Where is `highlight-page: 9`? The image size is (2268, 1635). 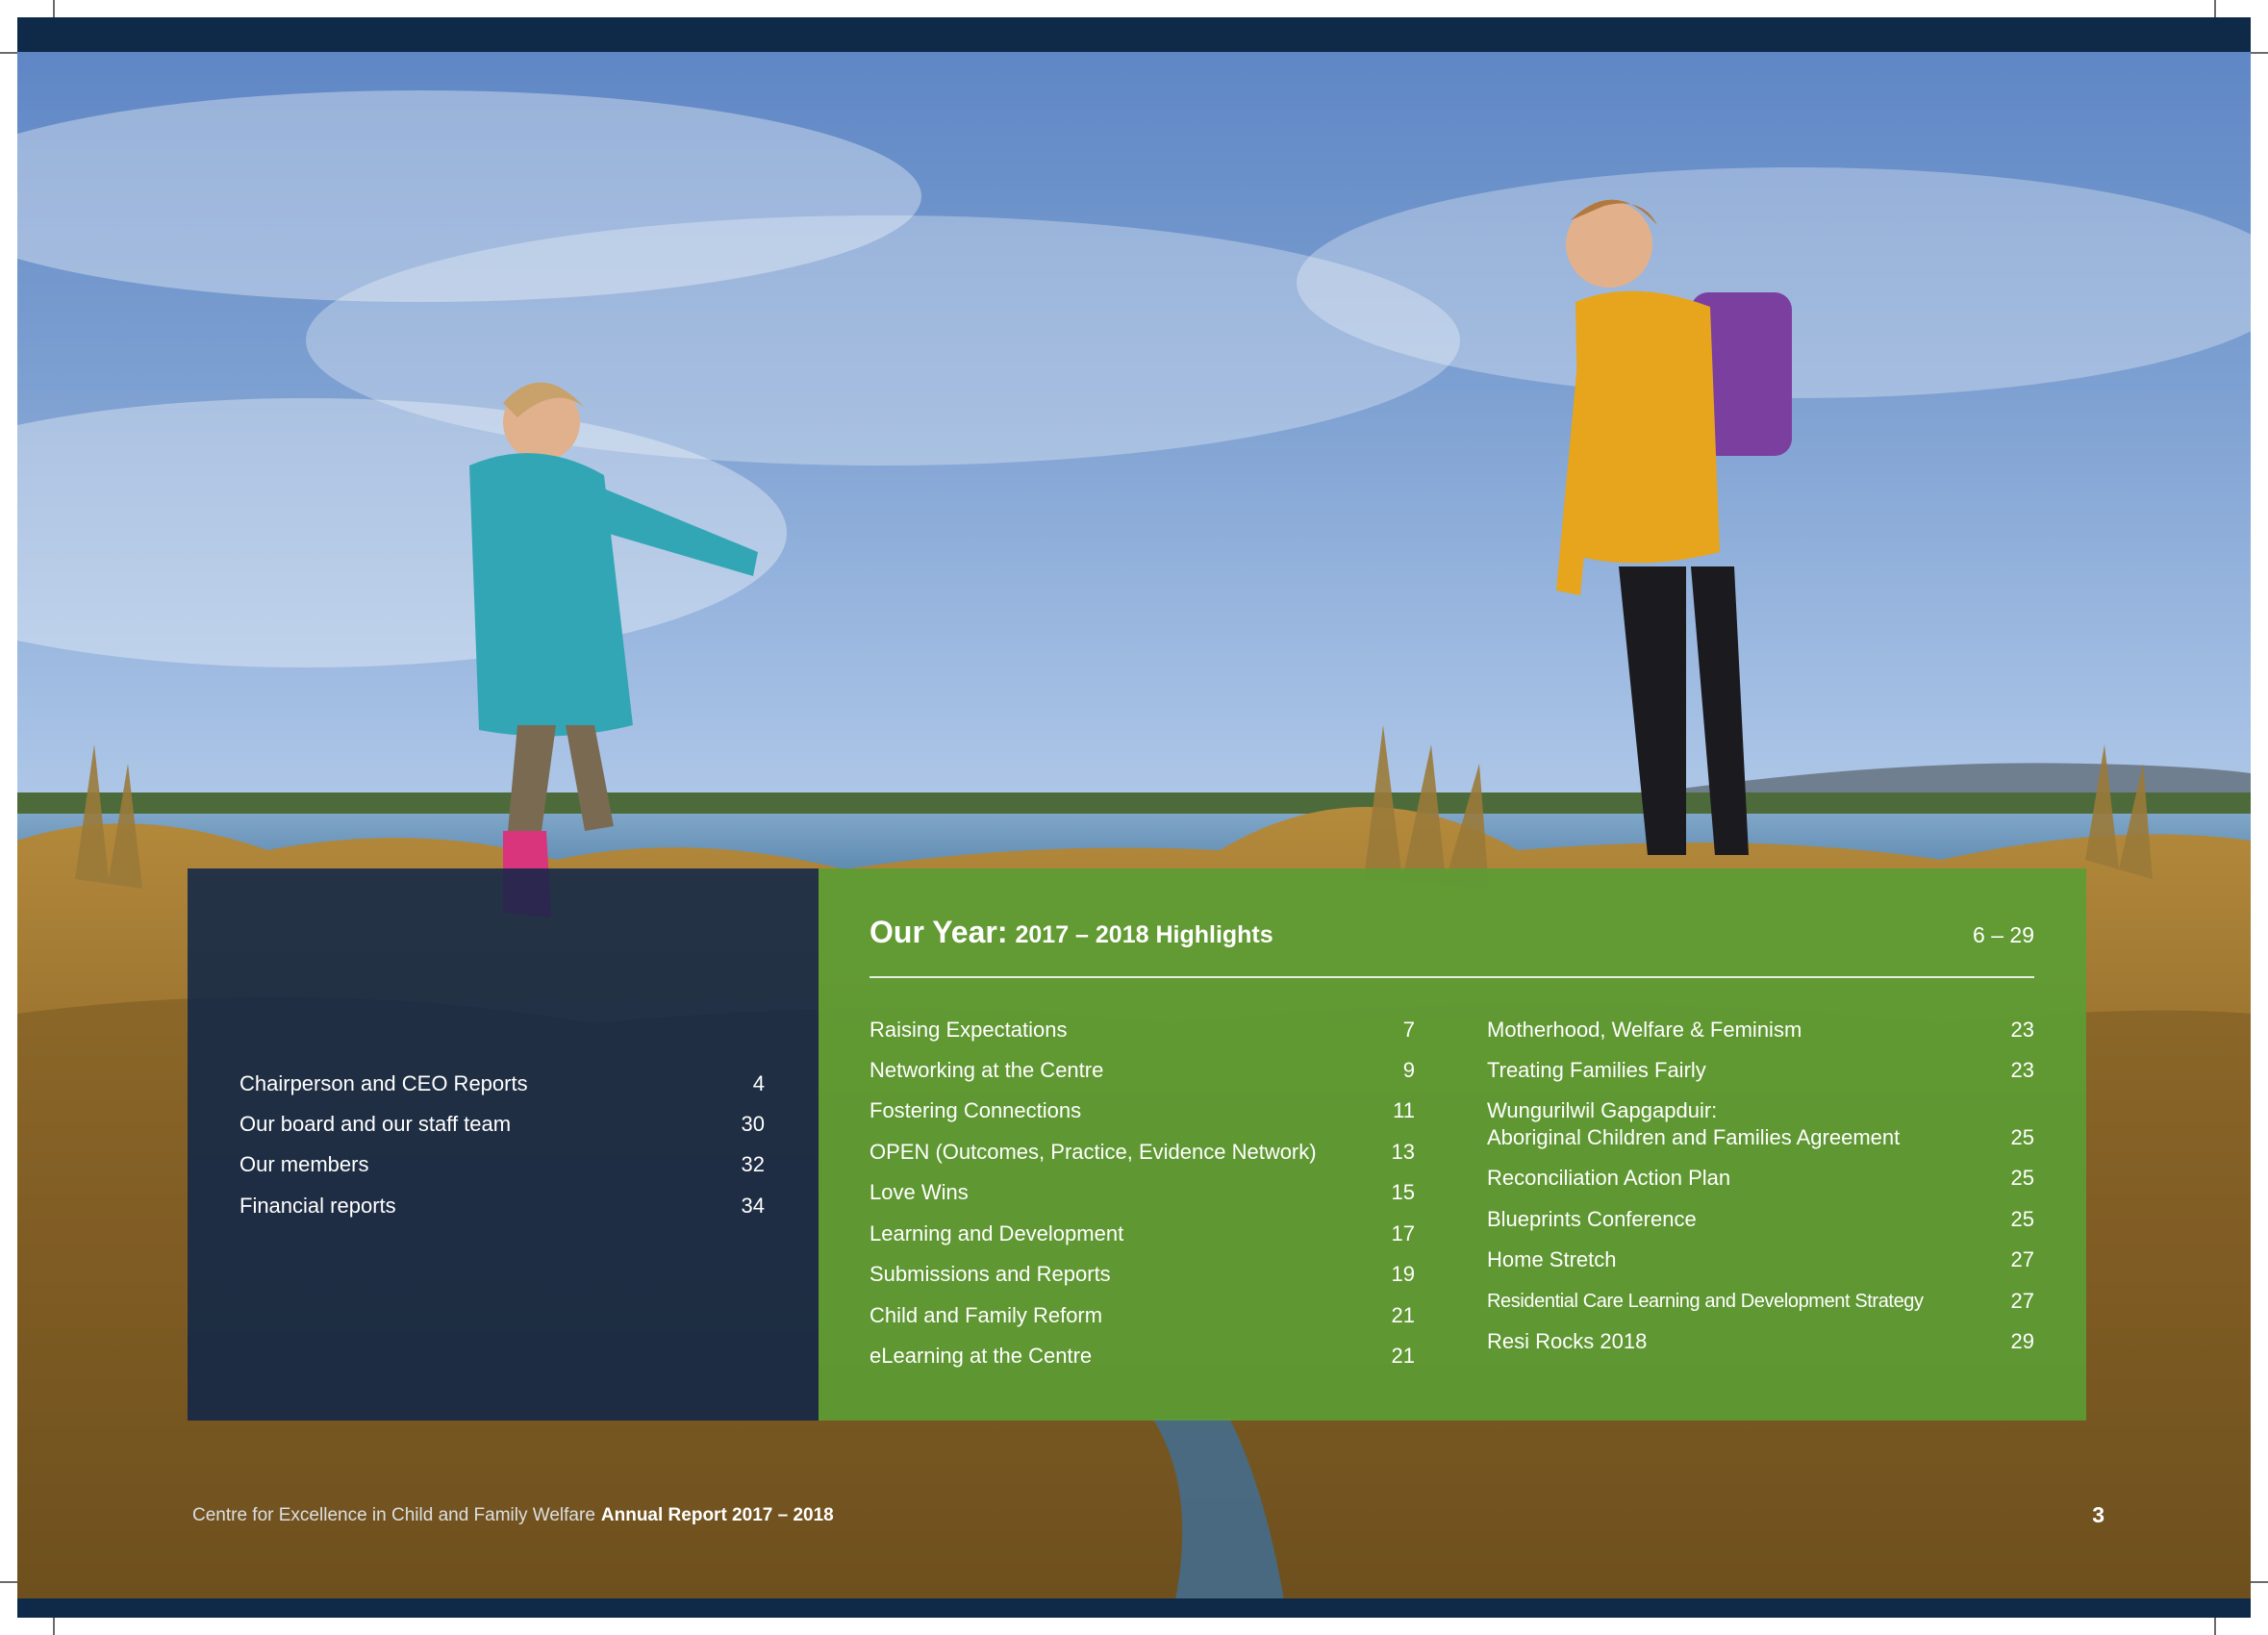 highlight-page: 9 is located at coordinates (1409, 1070).